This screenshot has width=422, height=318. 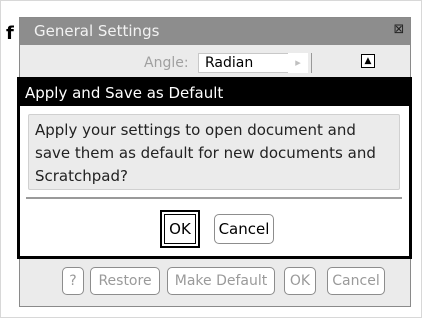 What do you see at coordinates (73, 281) in the screenshot?
I see `help-button: ?` at bounding box center [73, 281].